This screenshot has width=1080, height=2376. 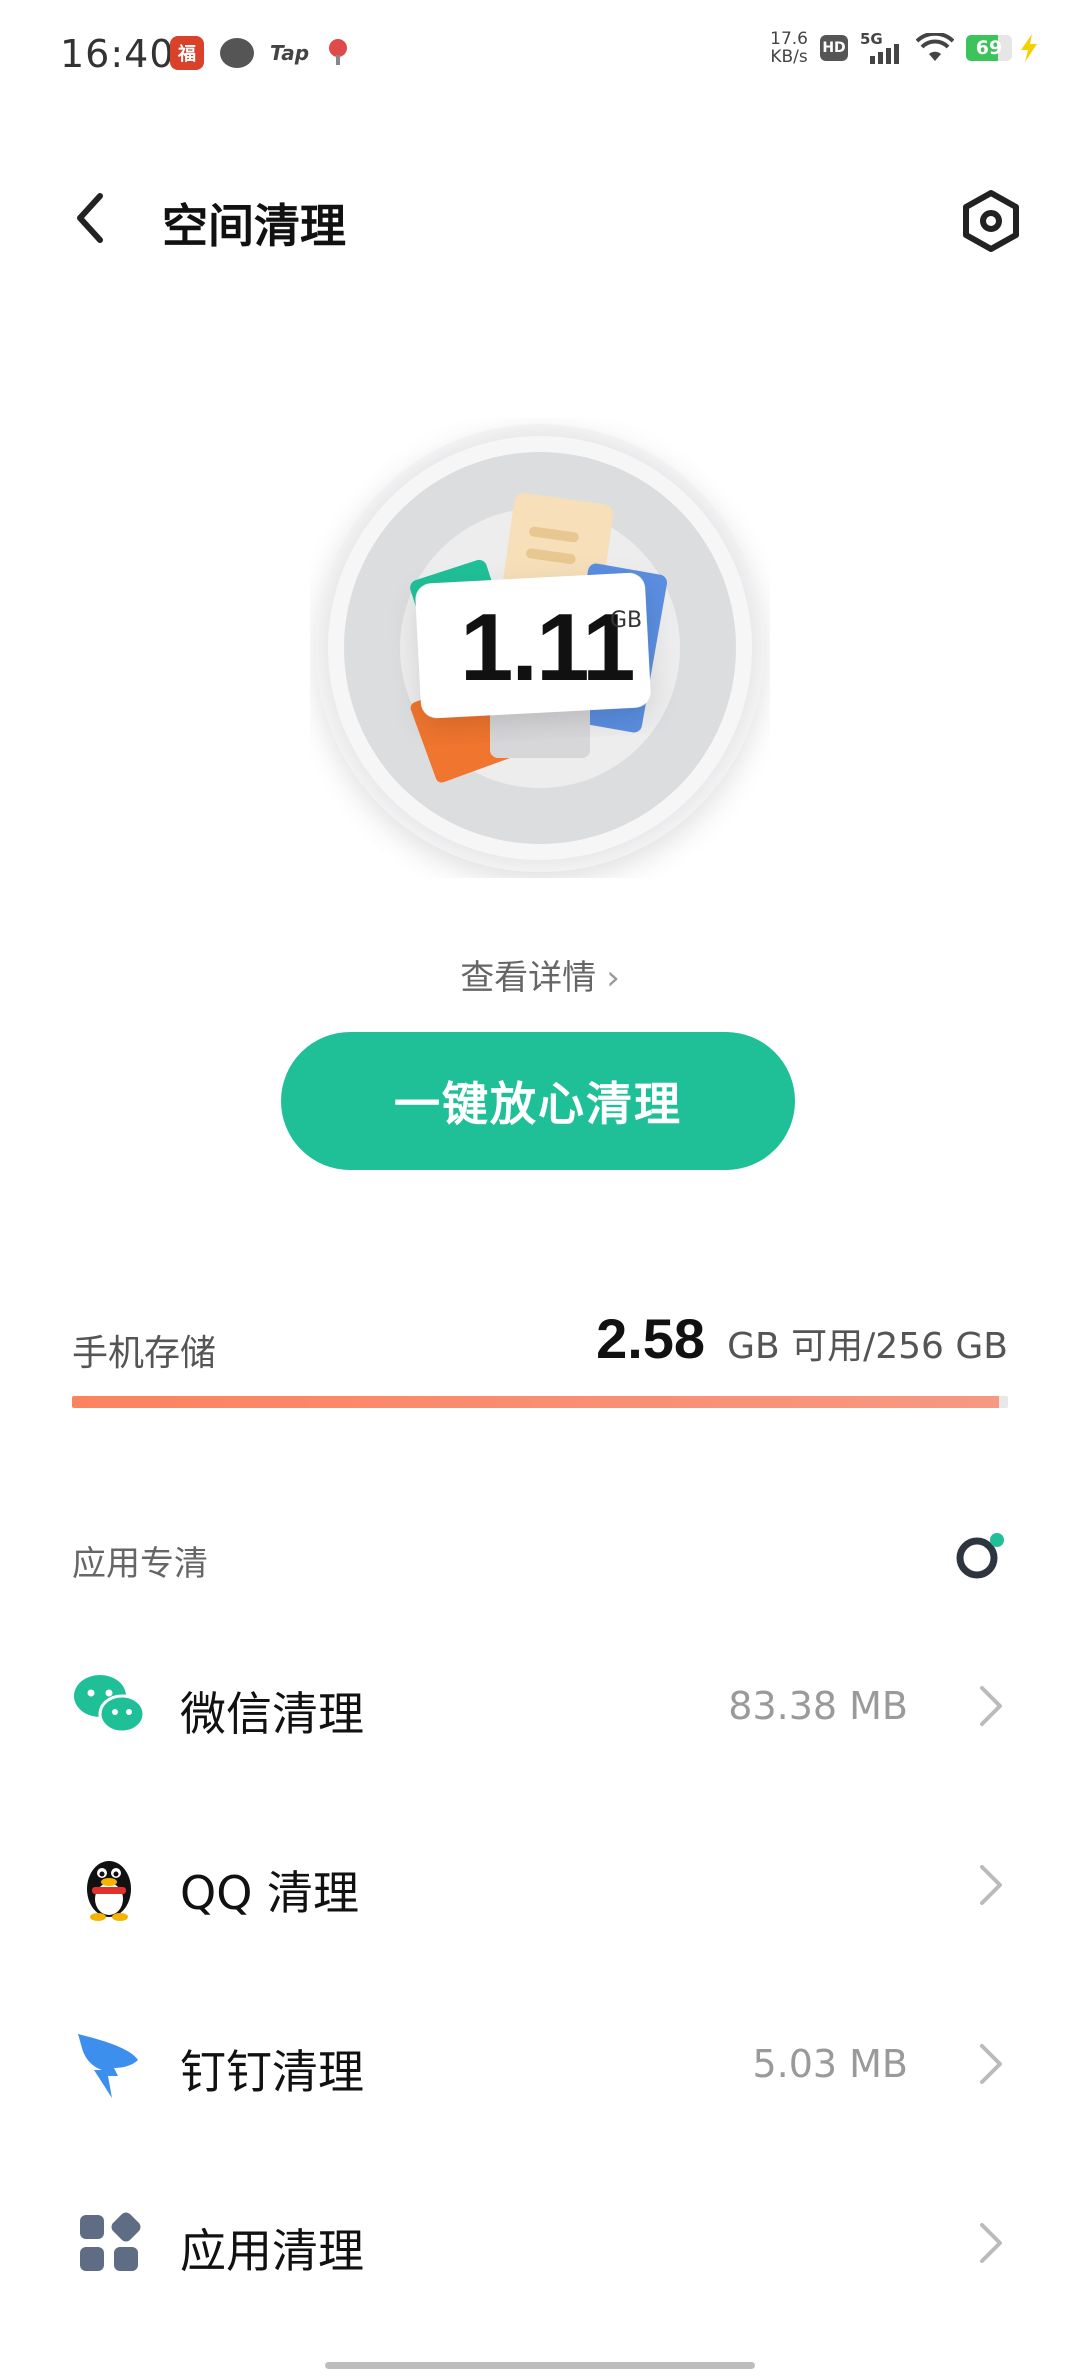 I want to click on network-speed-unit: KB/s, so click(x=789, y=57).